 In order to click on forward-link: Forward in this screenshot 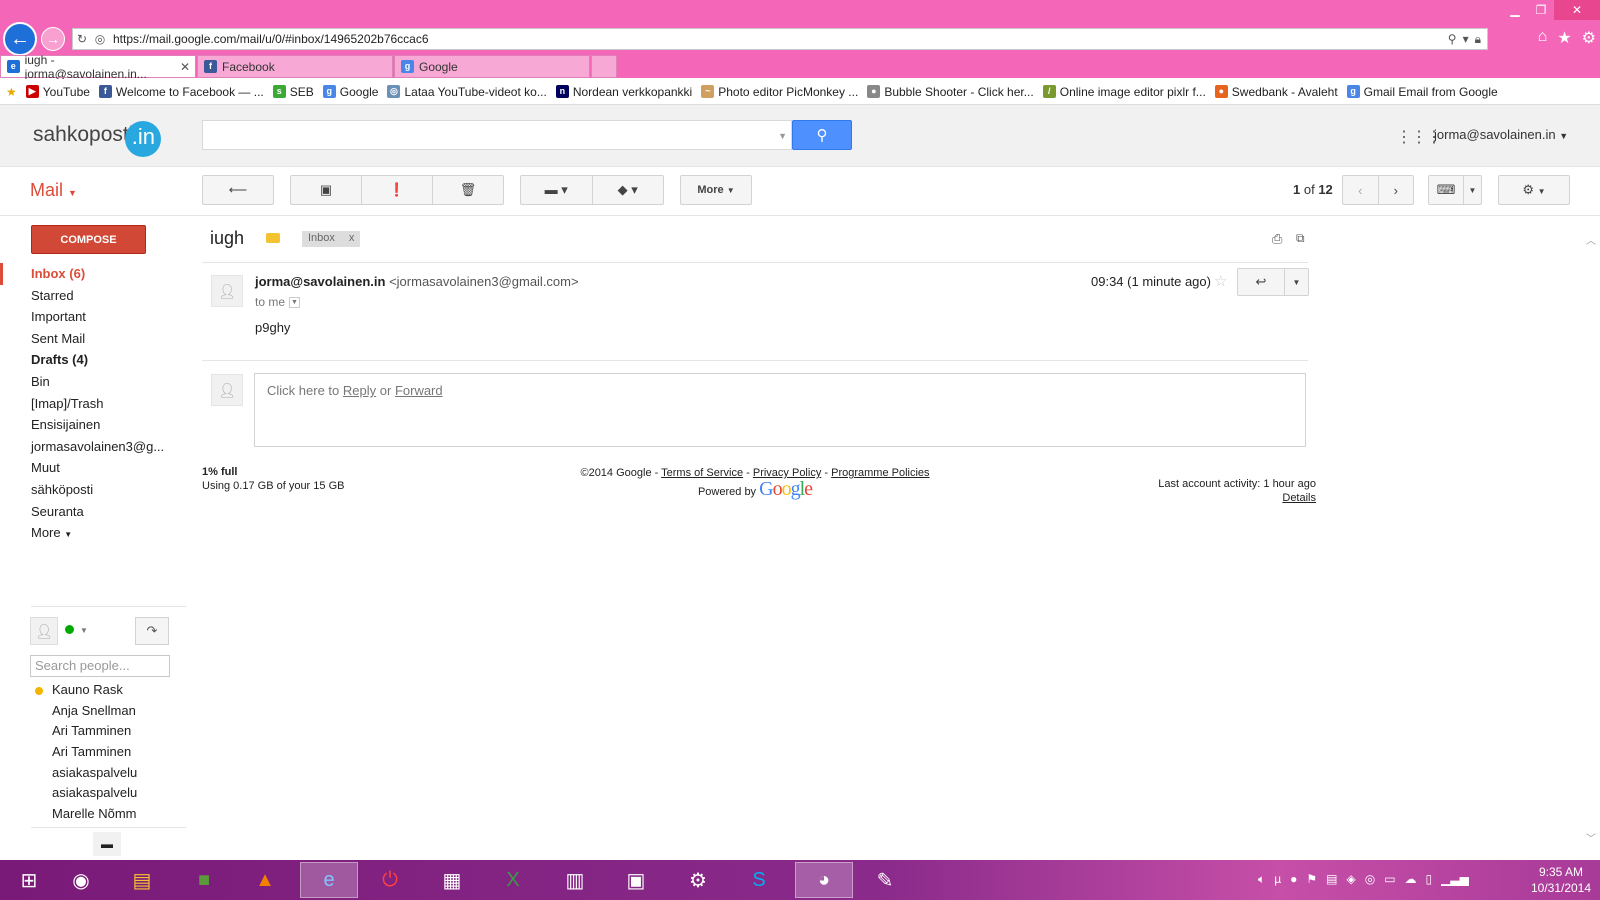, I will do `click(419, 390)`.